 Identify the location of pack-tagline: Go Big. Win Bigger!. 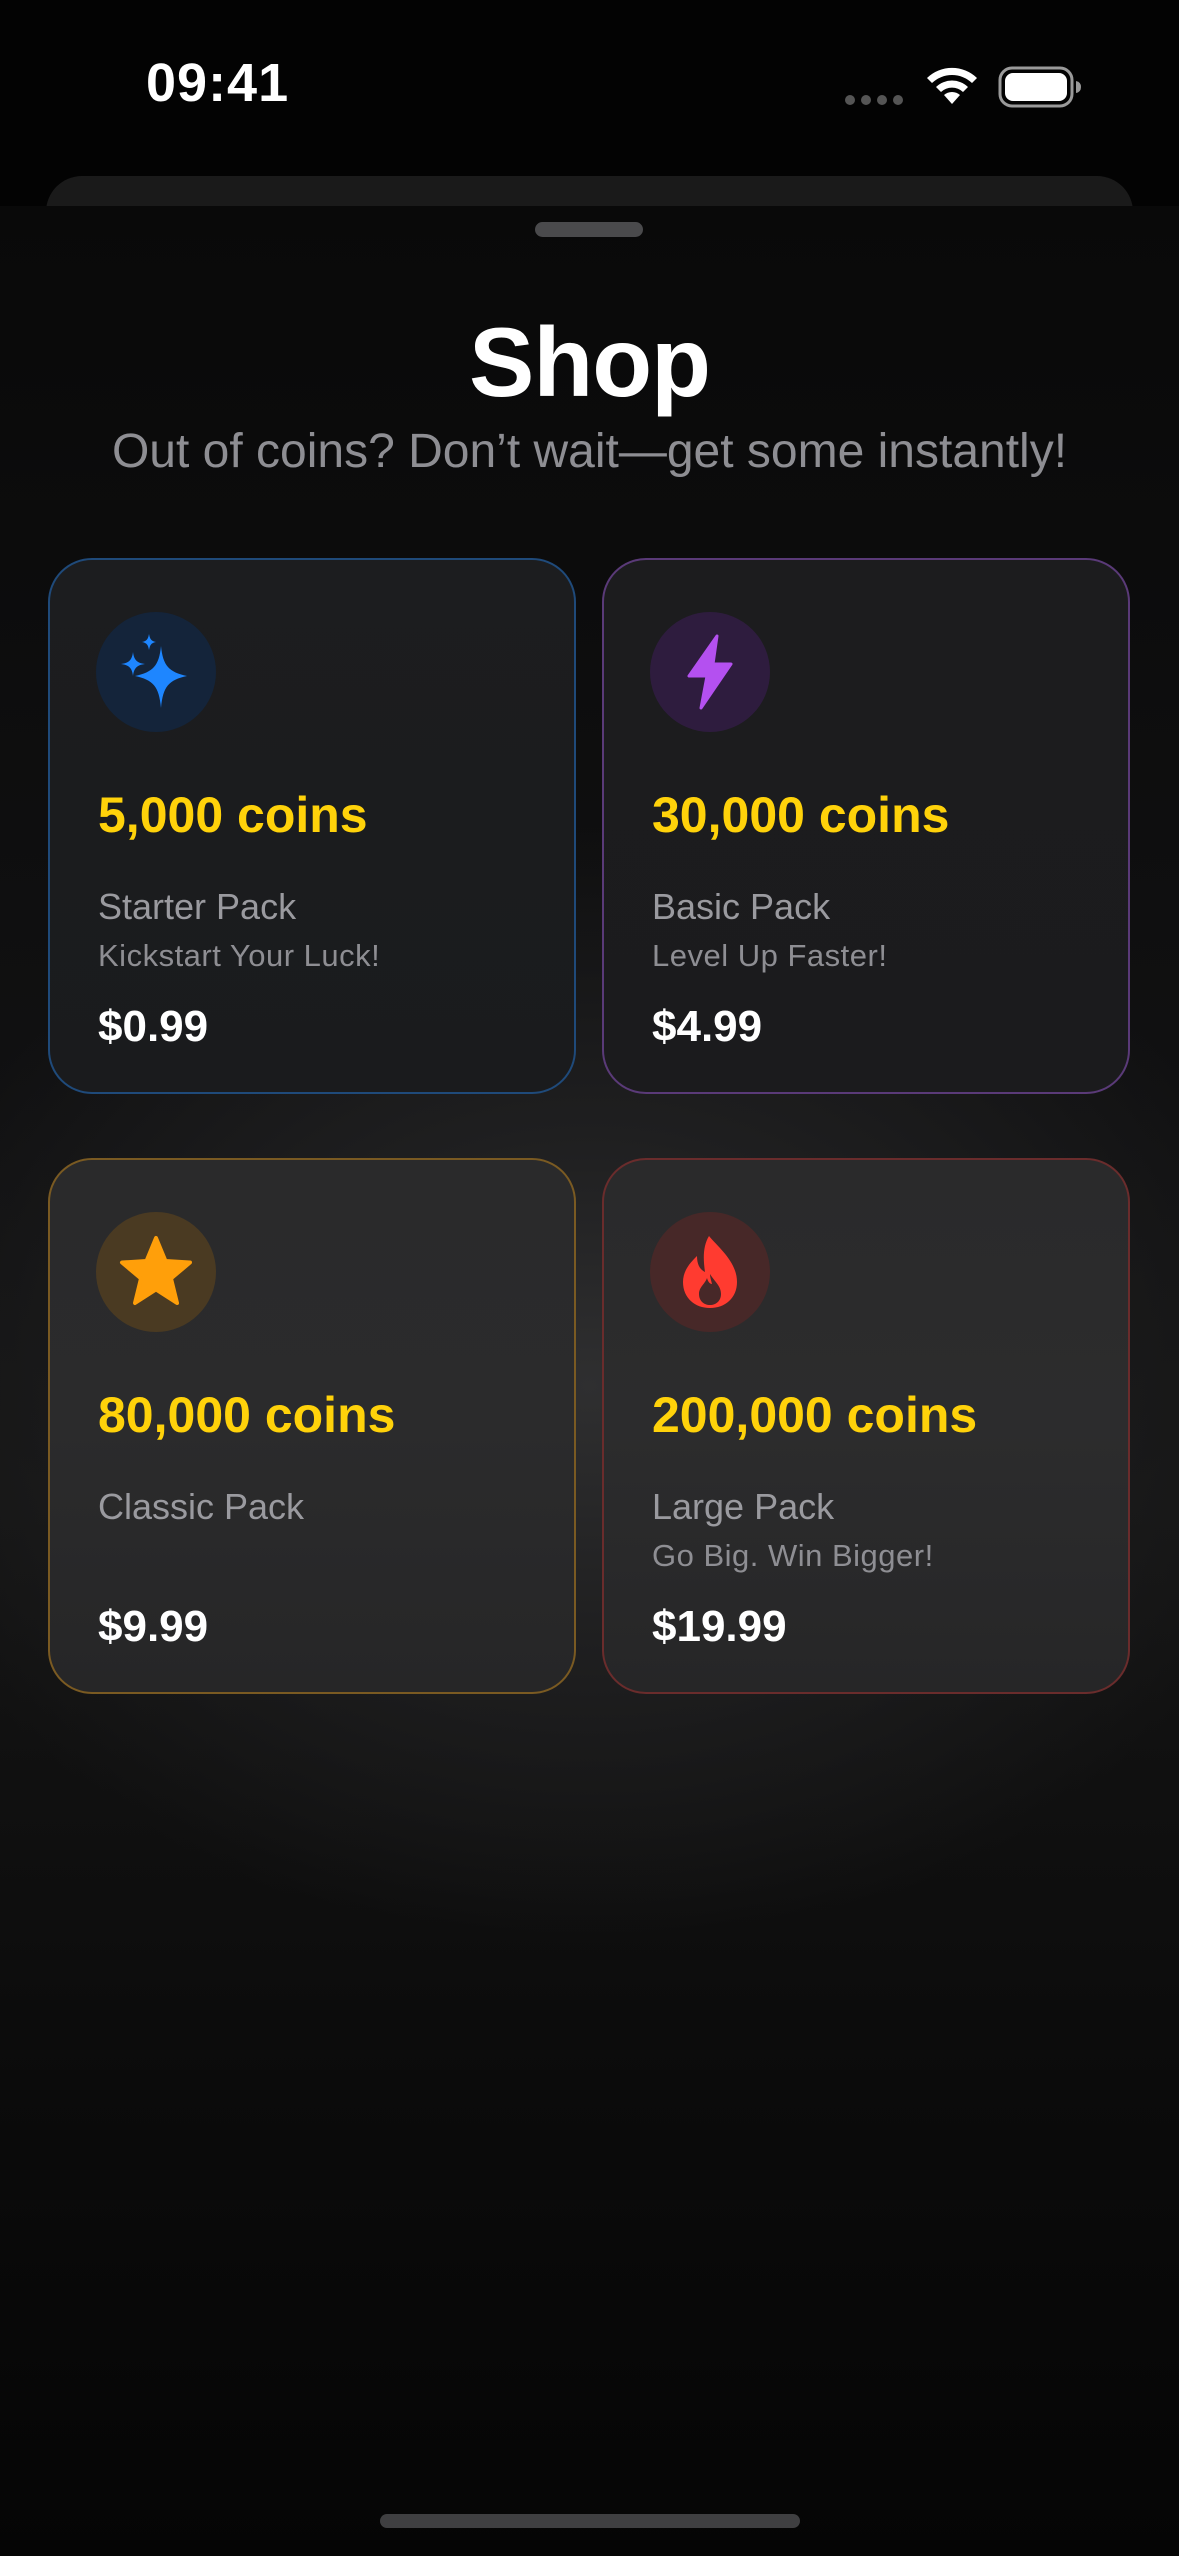
(793, 1555).